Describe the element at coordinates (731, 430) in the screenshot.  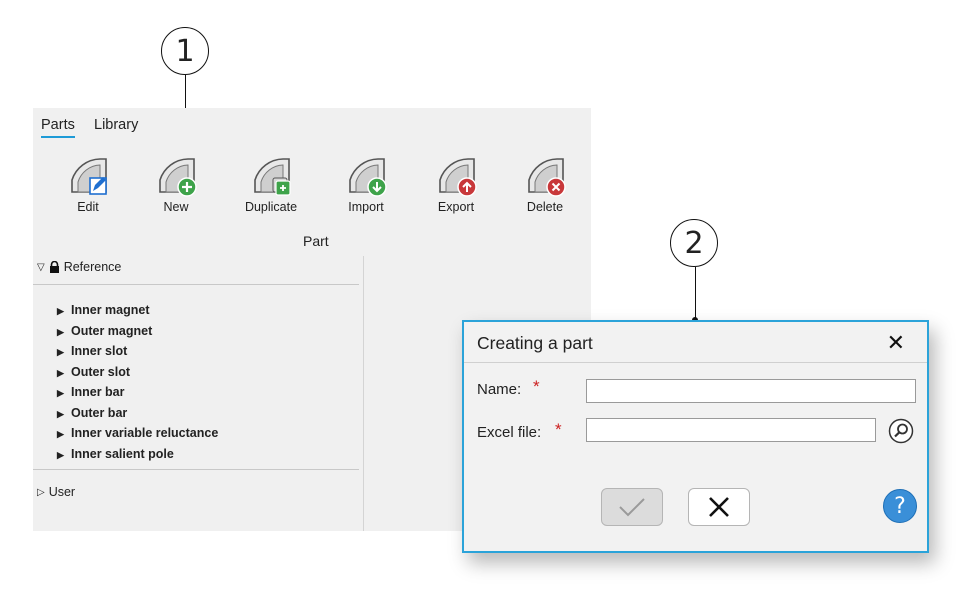
I see `excel-file-field` at that location.